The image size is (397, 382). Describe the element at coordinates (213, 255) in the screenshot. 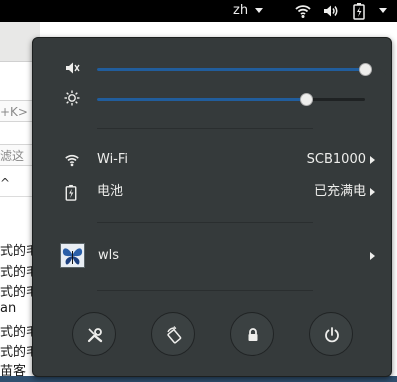

I see `user-menu-item: wls` at that location.